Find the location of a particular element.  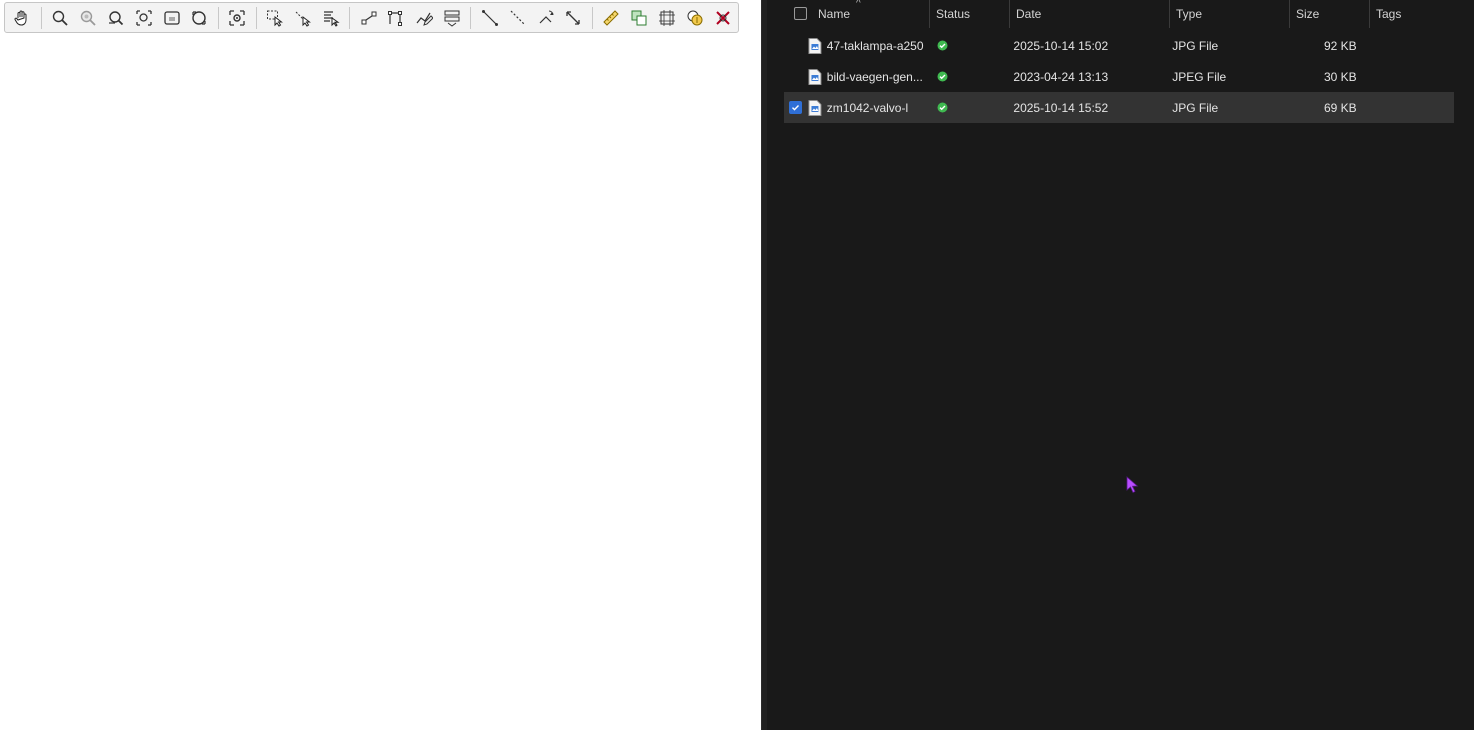

remove-button is located at coordinates (722, 18).